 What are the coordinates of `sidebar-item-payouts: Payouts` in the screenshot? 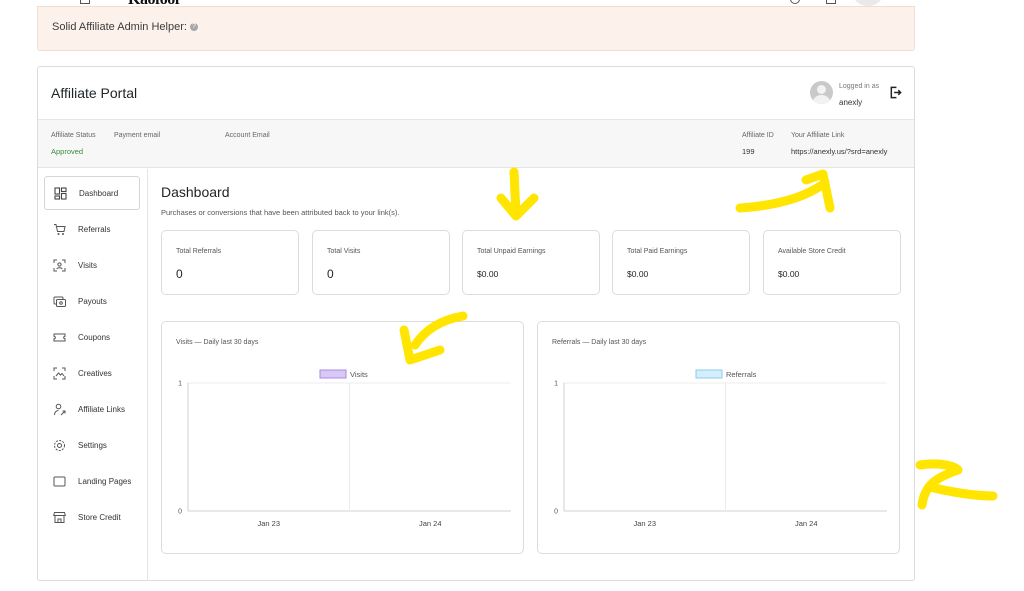 It's located at (92, 302).